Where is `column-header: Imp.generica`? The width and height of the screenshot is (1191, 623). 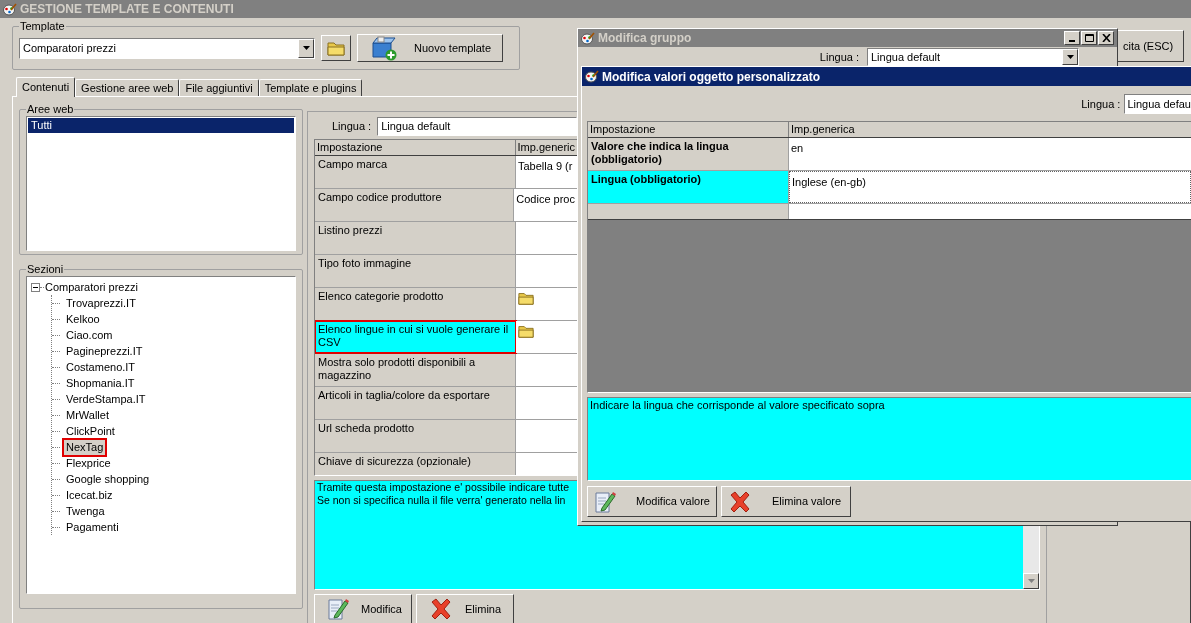 column-header: Imp.generica is located at coordinates (823, 129).